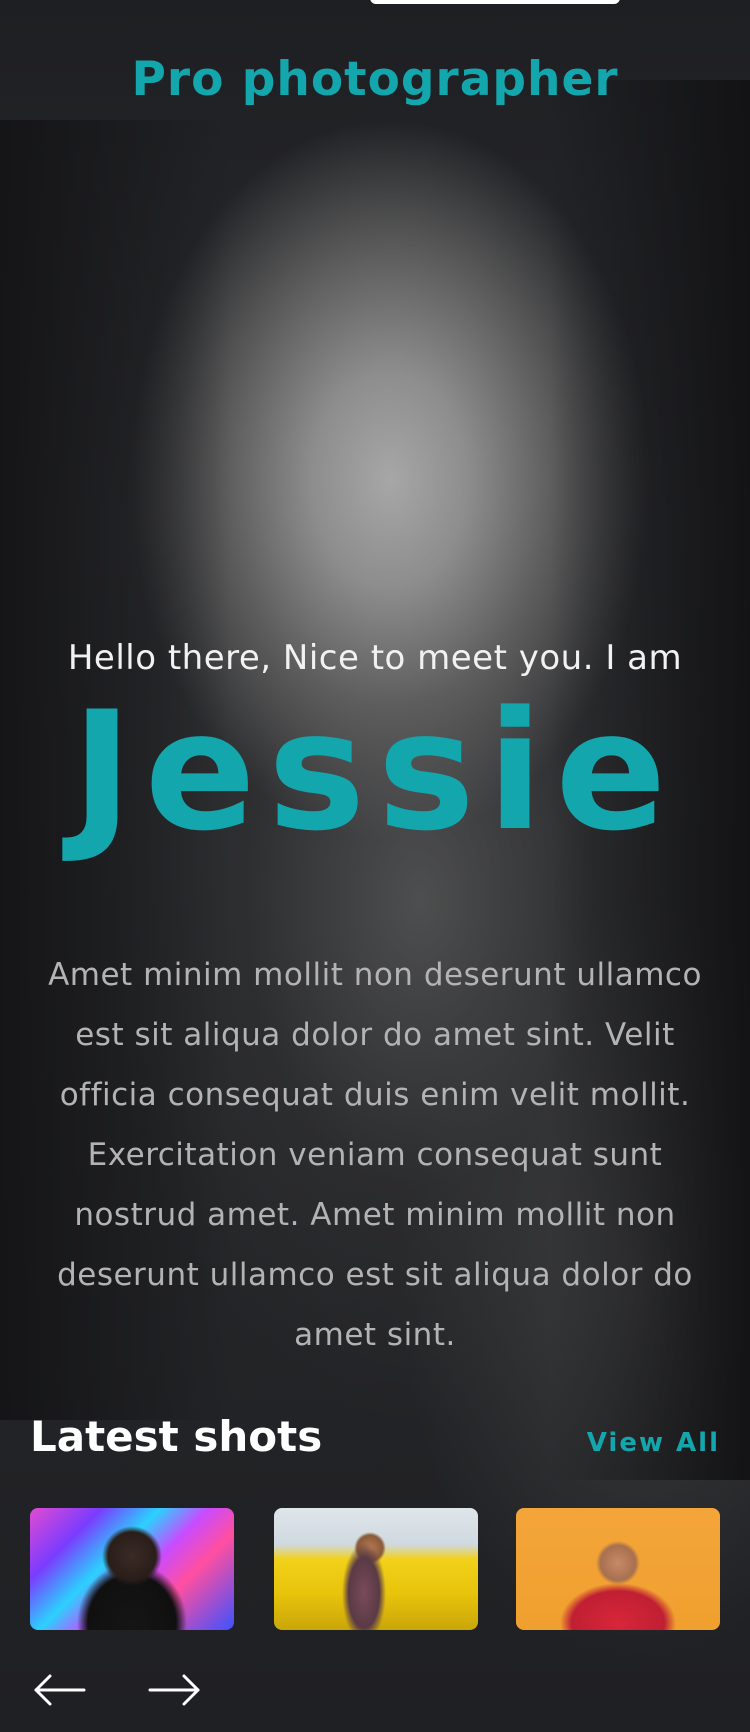  I want to click on arrow-right-icon, so click(174, 1690).